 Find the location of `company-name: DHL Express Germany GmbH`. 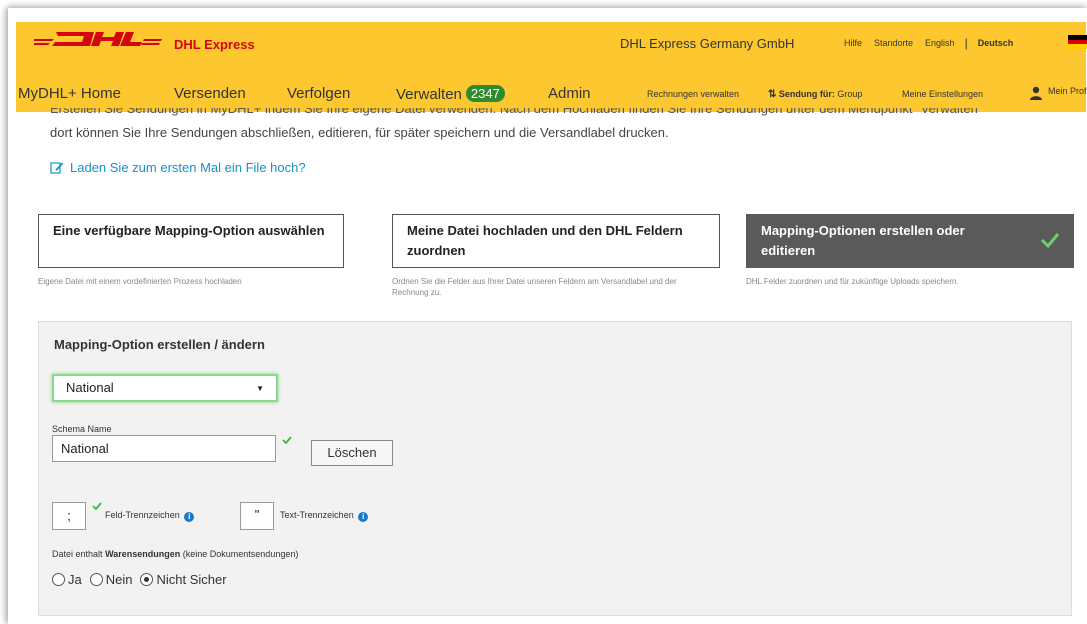

company-name: DHL Express Germany GmbH is located at coordinates (707, 43).